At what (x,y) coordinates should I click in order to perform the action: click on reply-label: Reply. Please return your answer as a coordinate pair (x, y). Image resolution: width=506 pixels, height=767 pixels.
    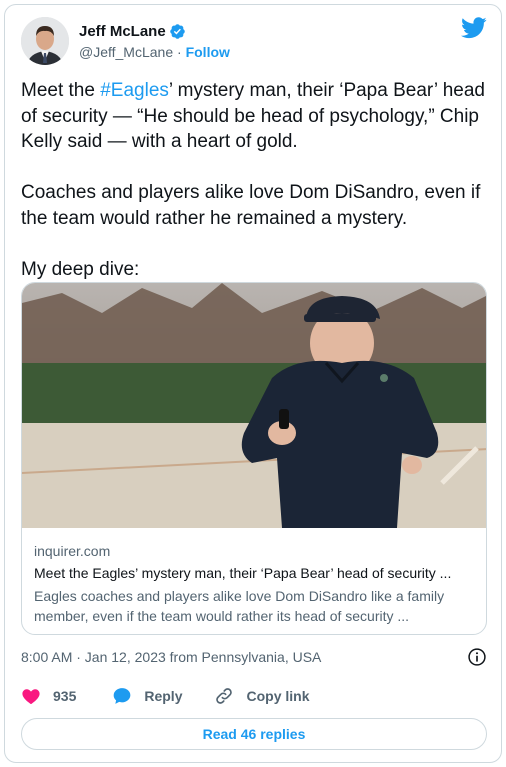
    Looking at the image, I should click on (163, 696).